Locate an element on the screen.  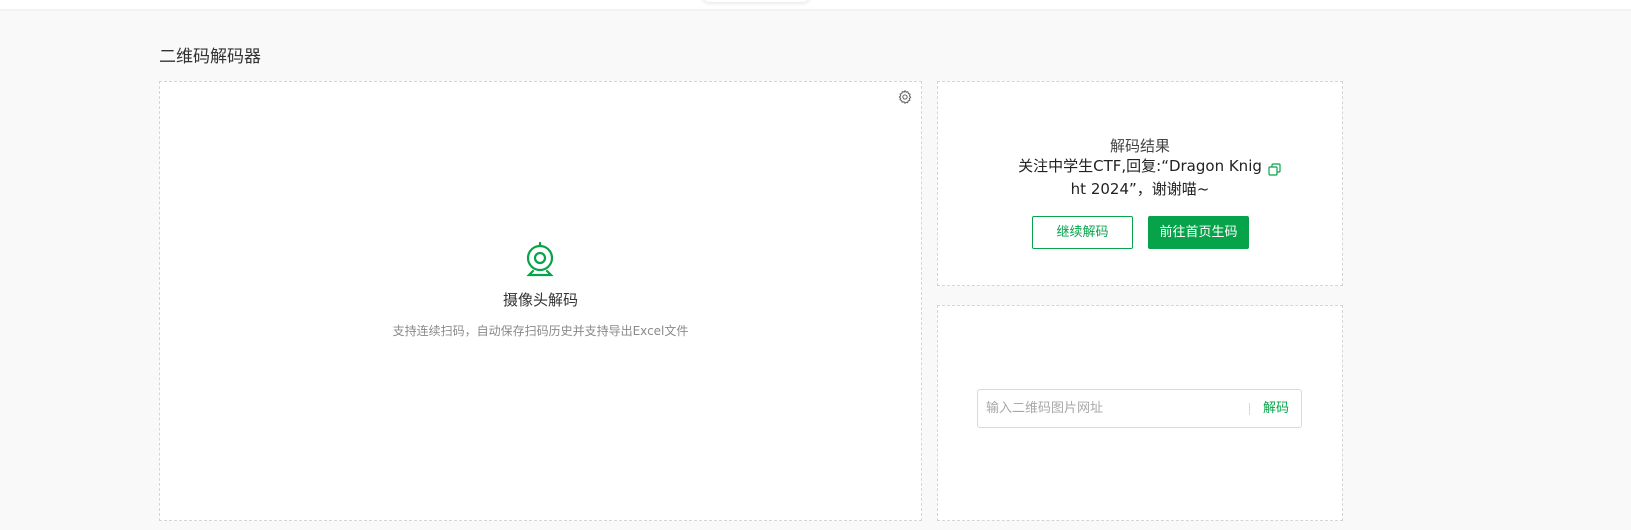
url-input-group: 解码 is located at coordinates (1139, 408).